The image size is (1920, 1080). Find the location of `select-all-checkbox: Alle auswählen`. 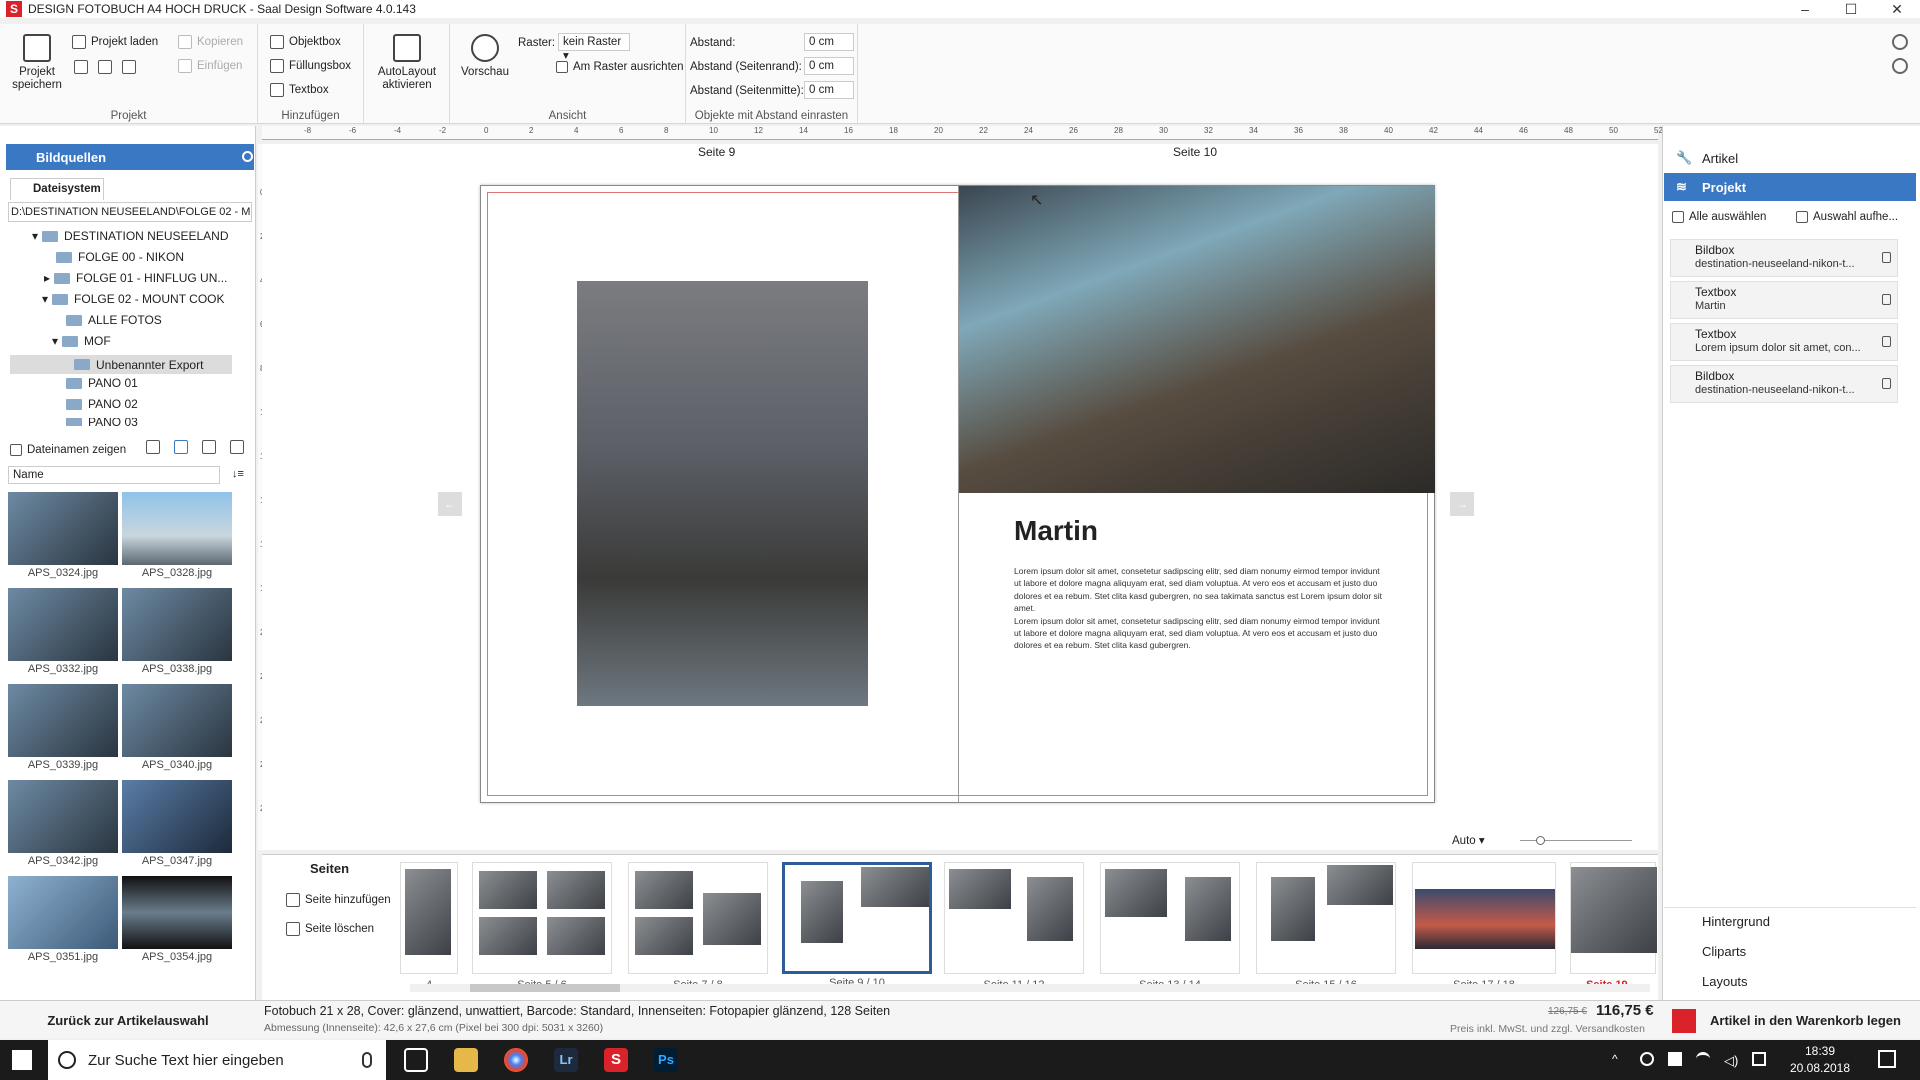

select-all-checkbox: Alle auswählen is located at coordinates (1719, 217).